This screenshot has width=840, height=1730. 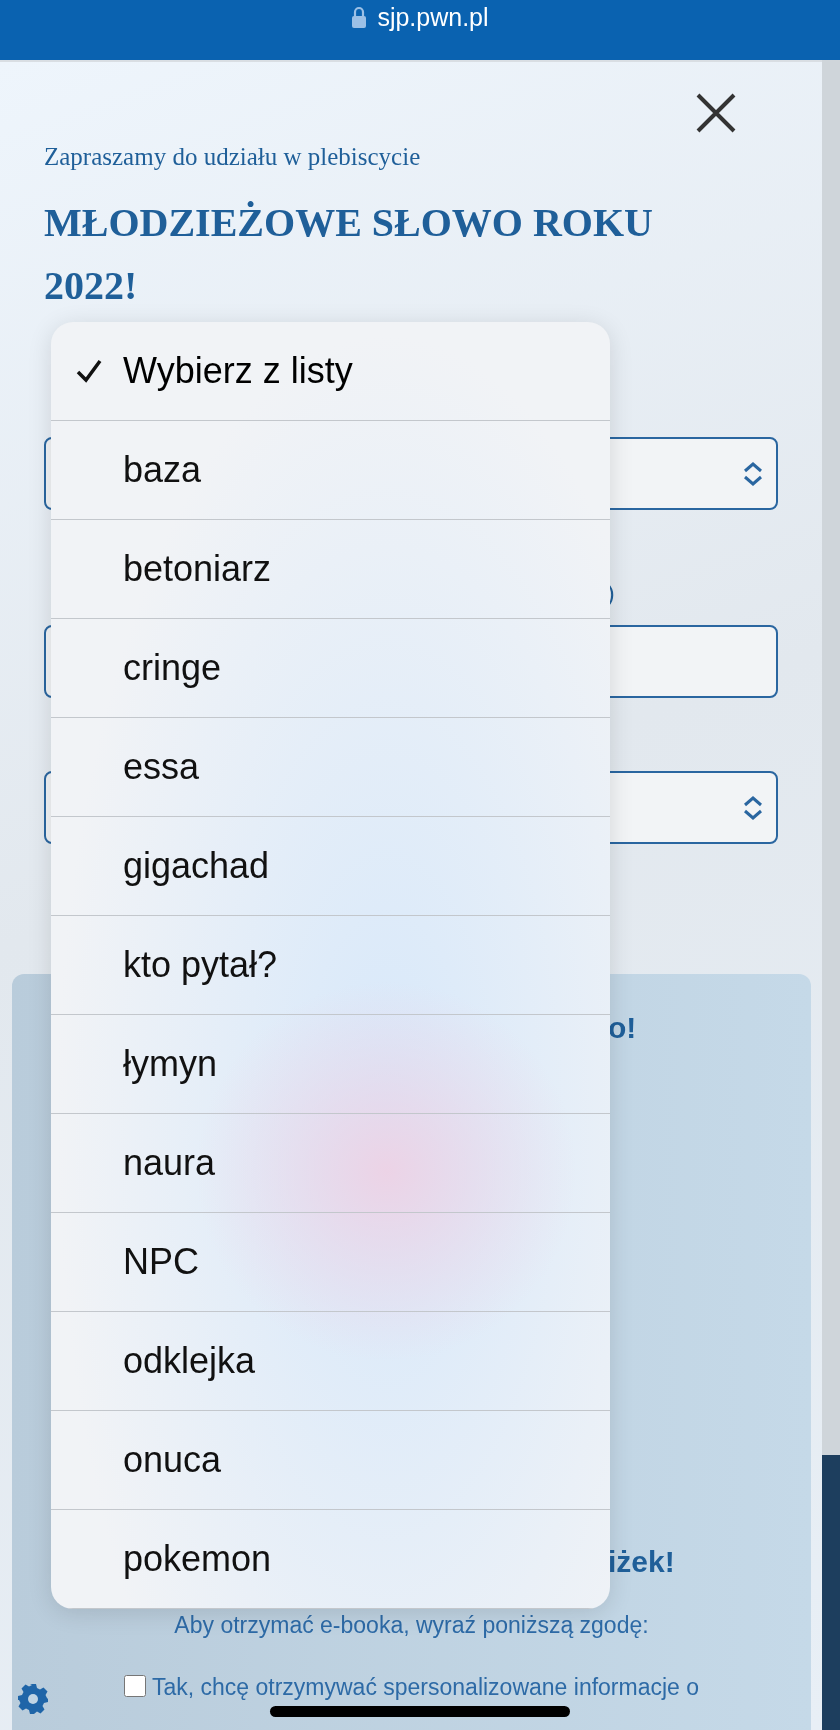 What do you see at coordinates (330, 866) in the screenshot?
I see `dropdown-option: gigachad` at bounding box center [330, 866].